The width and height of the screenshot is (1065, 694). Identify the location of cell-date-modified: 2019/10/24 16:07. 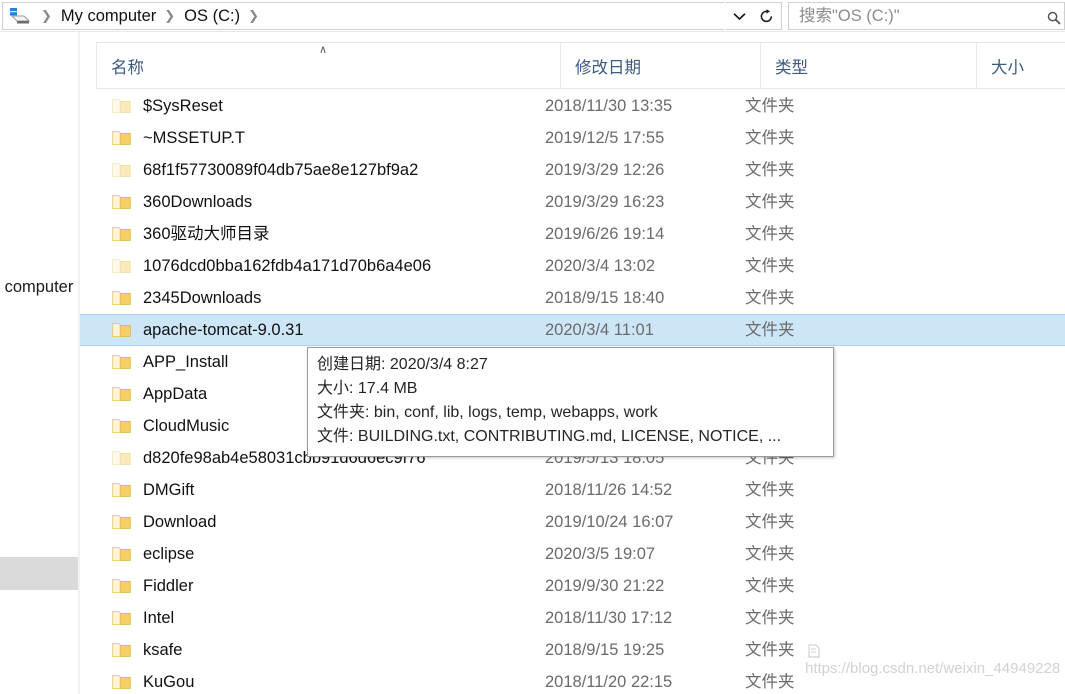
(609, 522).